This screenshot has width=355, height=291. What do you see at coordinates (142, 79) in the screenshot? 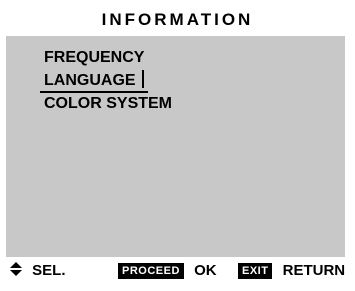
I see `selection-cursor` at bounding box center [142, 79].